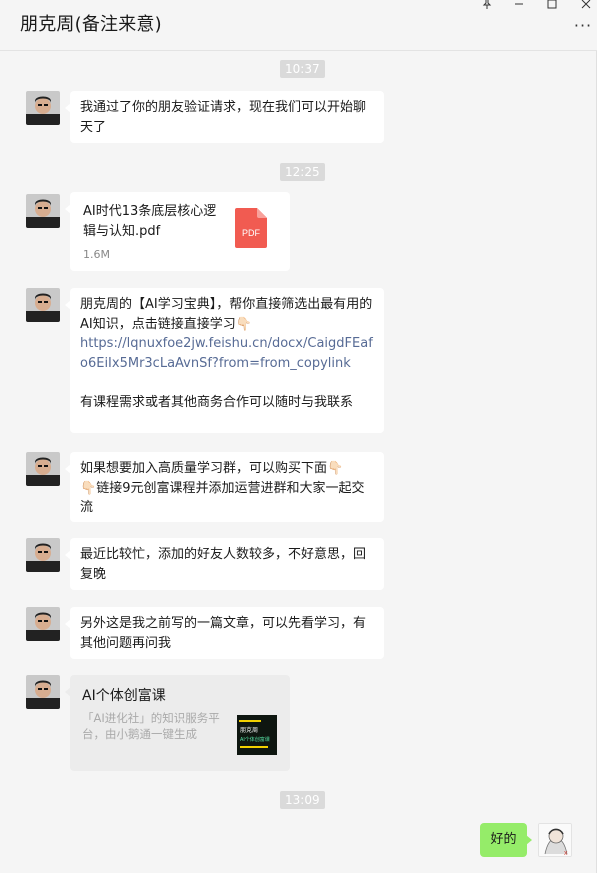 The image size is (597, 873). I want to click on card-description: 「AI进化社」的知识服务平台，由小鹅通一键生成, so click(151, 726).